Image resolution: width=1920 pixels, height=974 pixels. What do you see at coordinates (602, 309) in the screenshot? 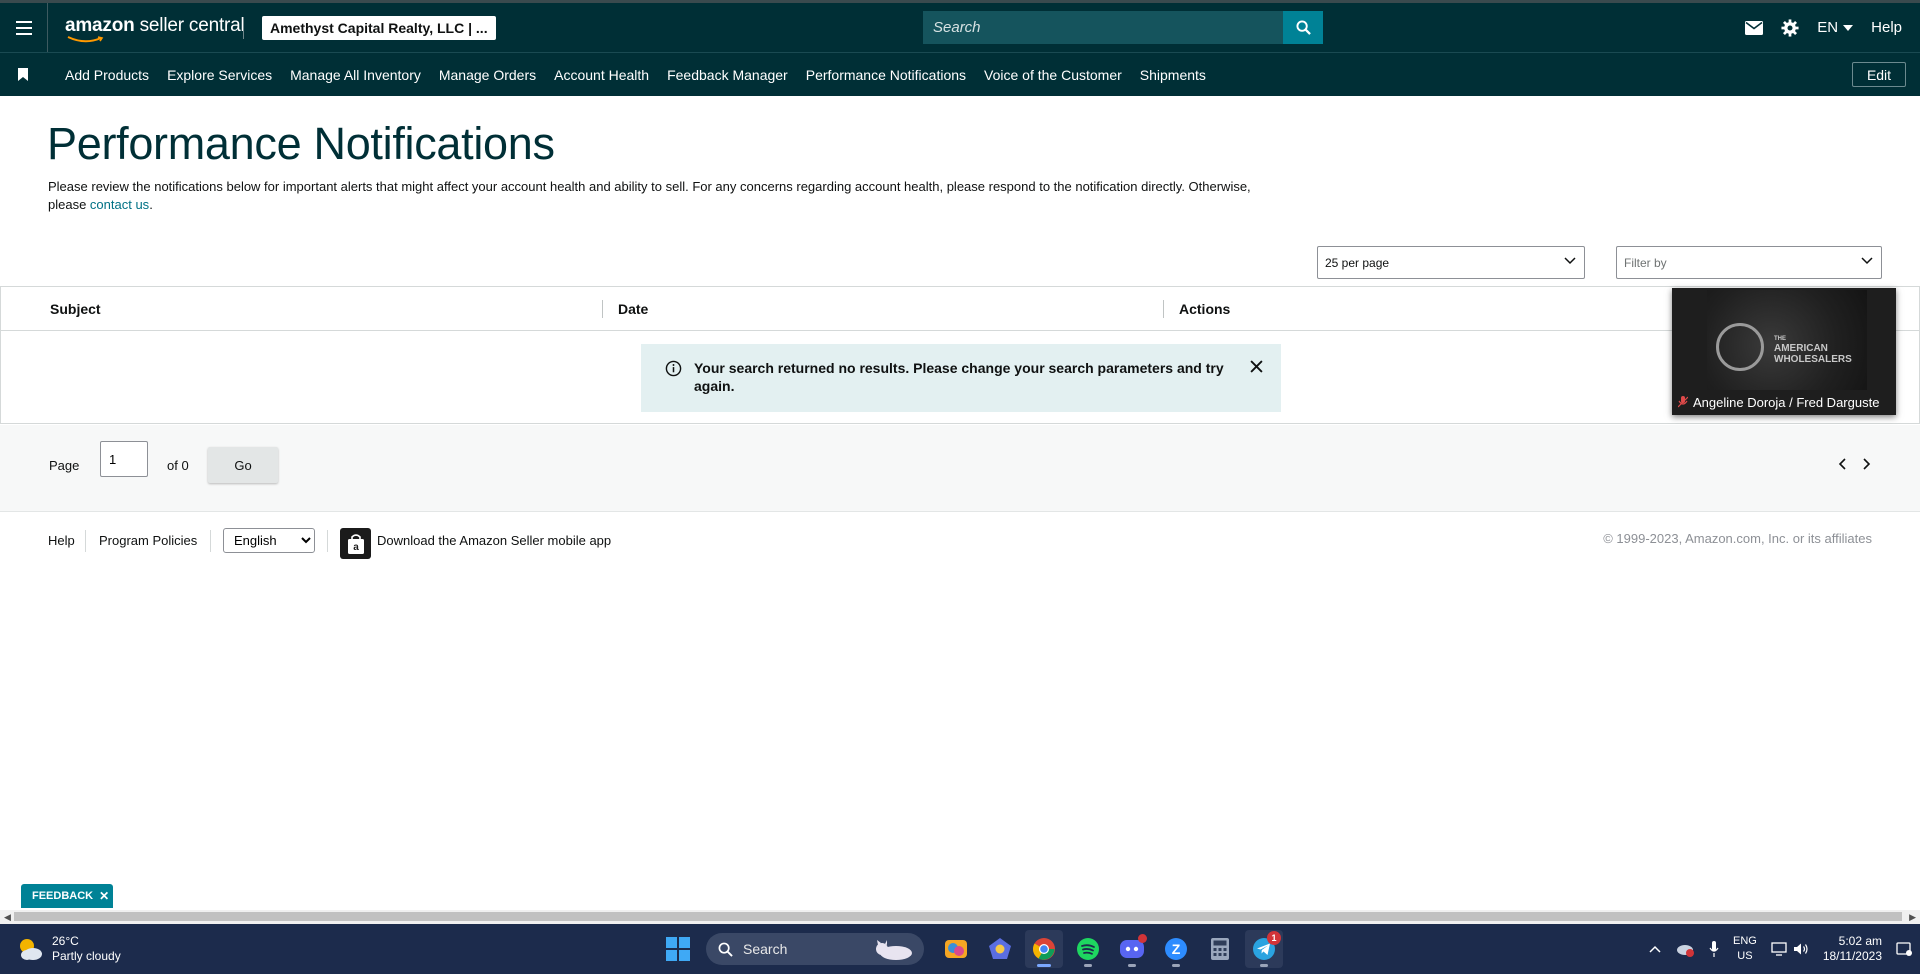
I see `column-divider` at bounding box center [602, 309].